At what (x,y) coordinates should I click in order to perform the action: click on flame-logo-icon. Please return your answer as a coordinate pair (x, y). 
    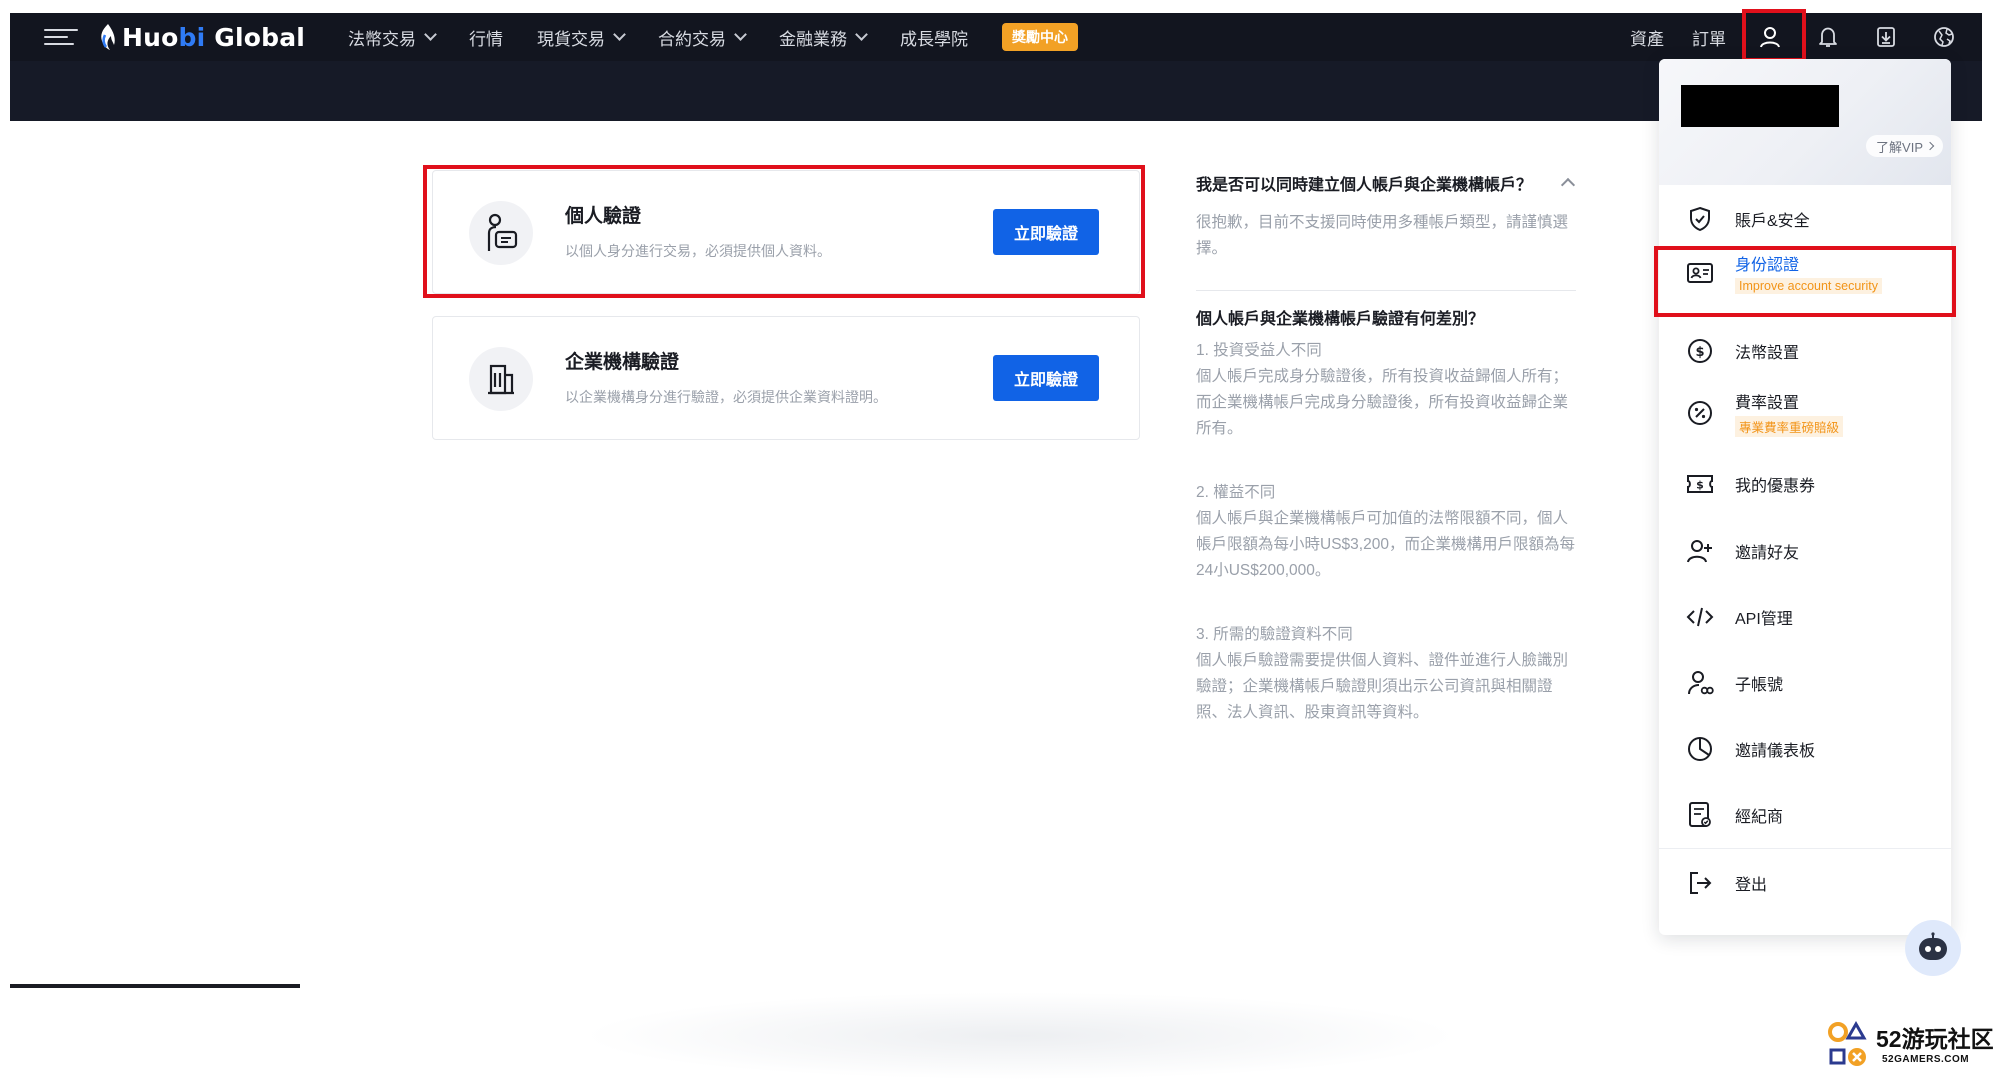
    Looking at the image, I should click on (108, 37).